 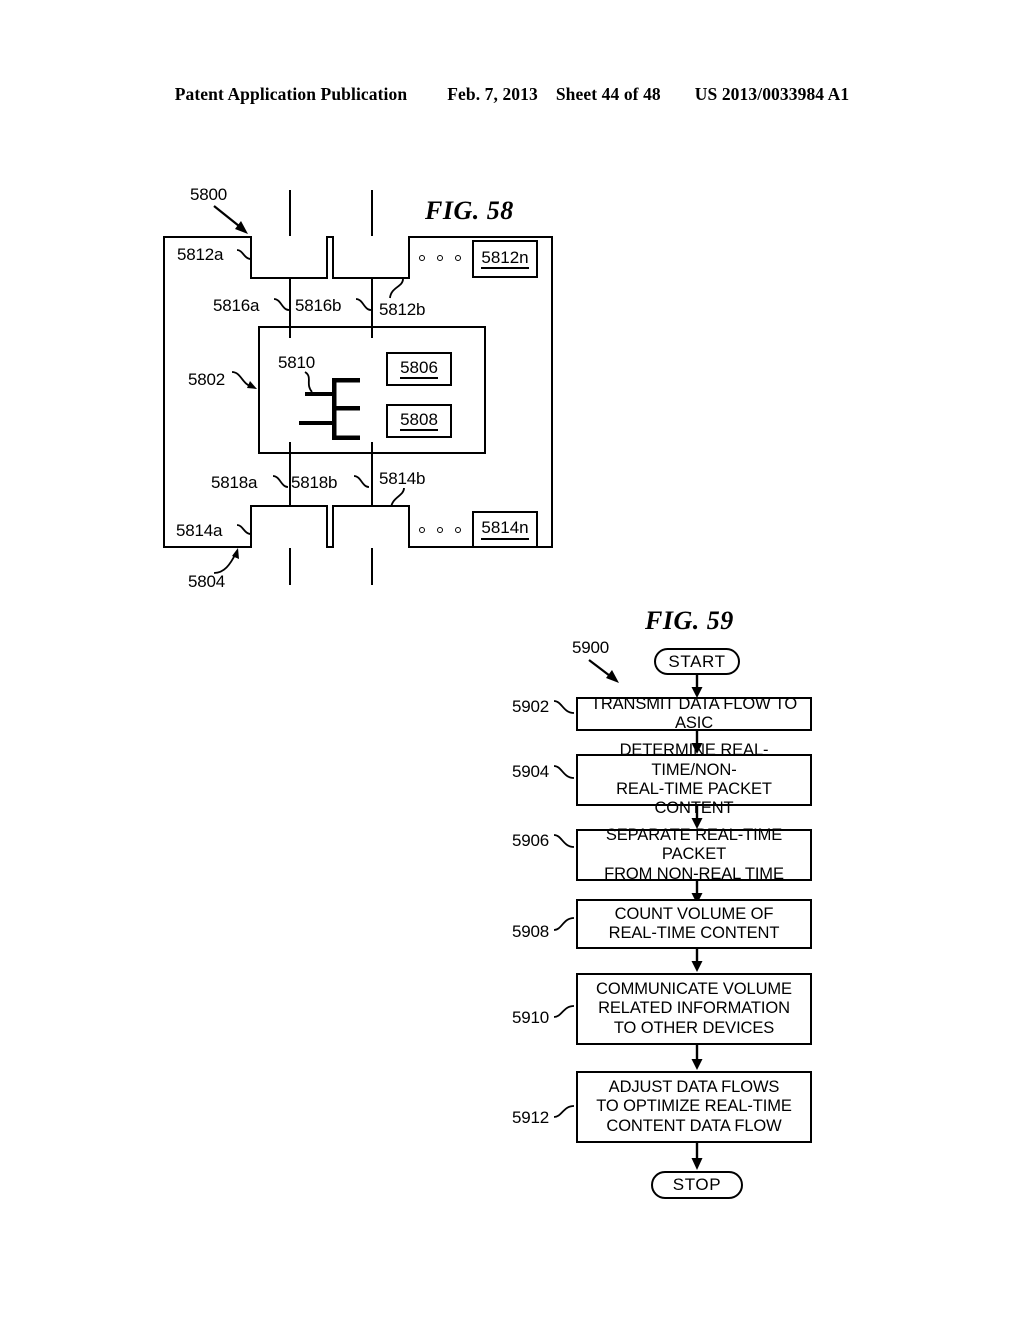 What do you see at coordinates (694, 760) in the screenshot?
I see `process-box-5904-line-1: DETERMINE REAL-TIME/NON-` at bounding box center [694, 760].